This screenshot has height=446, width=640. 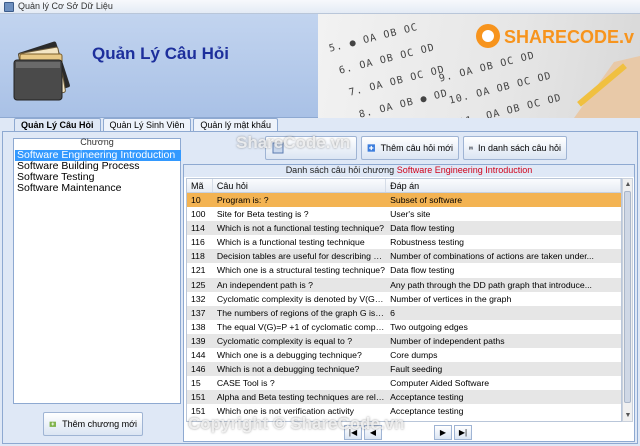 I want to click on cell-answer: Data flow testing, so click(x=422, y=228).